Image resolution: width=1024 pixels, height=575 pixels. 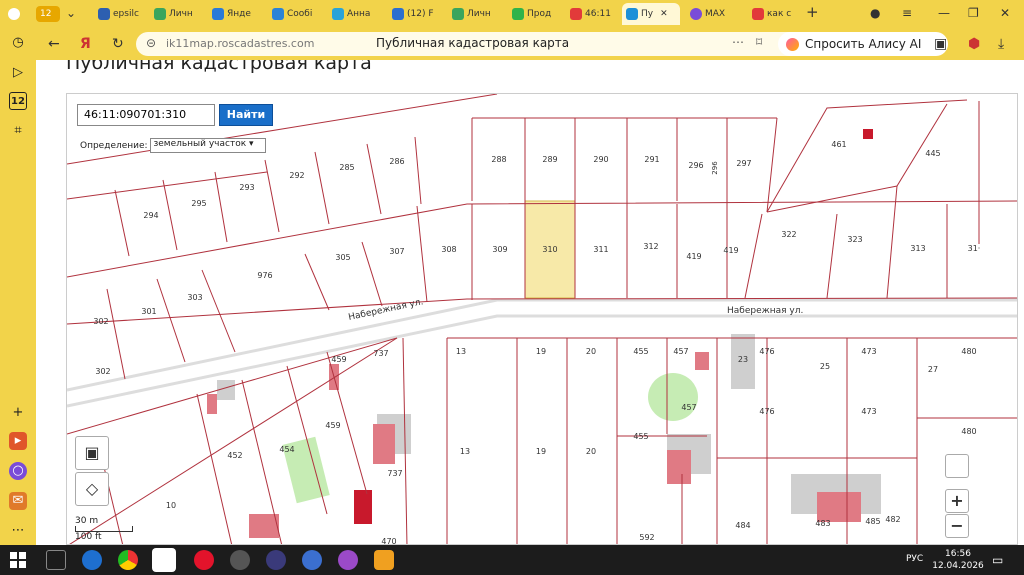 I want to click on parcel-label: 484, so click(x=742, y=525).